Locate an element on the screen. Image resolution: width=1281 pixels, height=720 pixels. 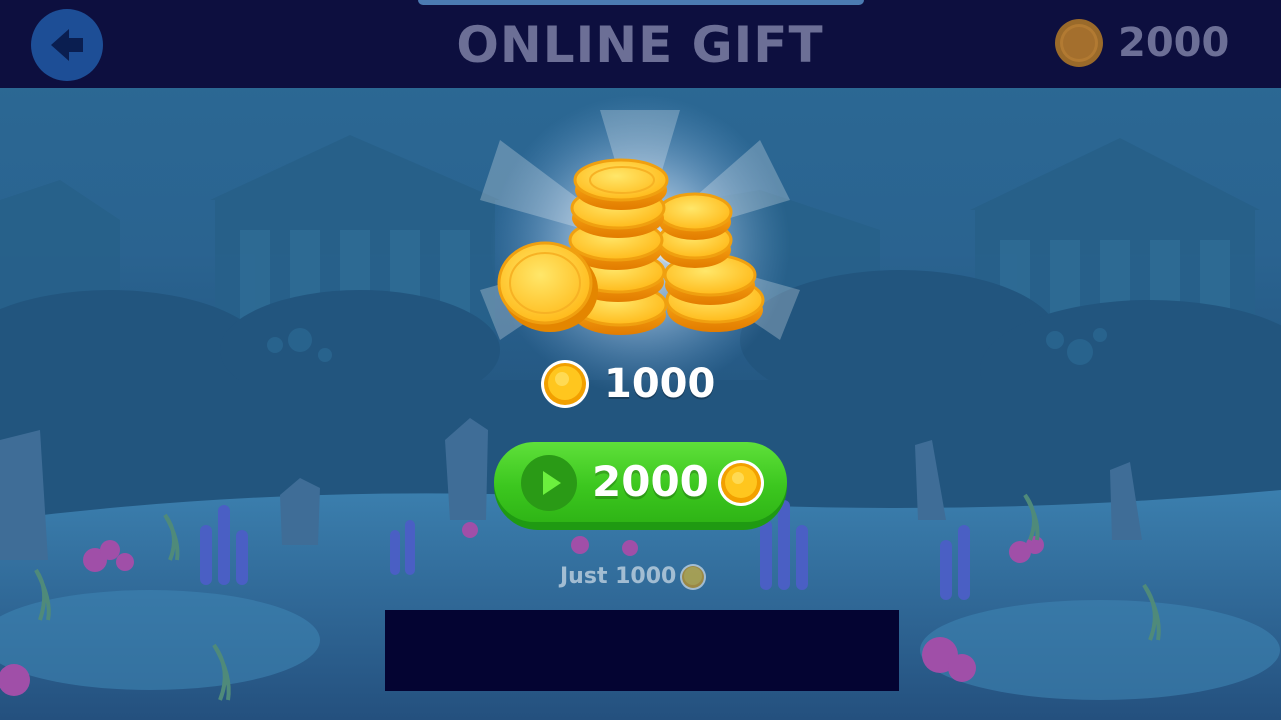
ad-banner-placeholder is located at coordinates (642, 650).